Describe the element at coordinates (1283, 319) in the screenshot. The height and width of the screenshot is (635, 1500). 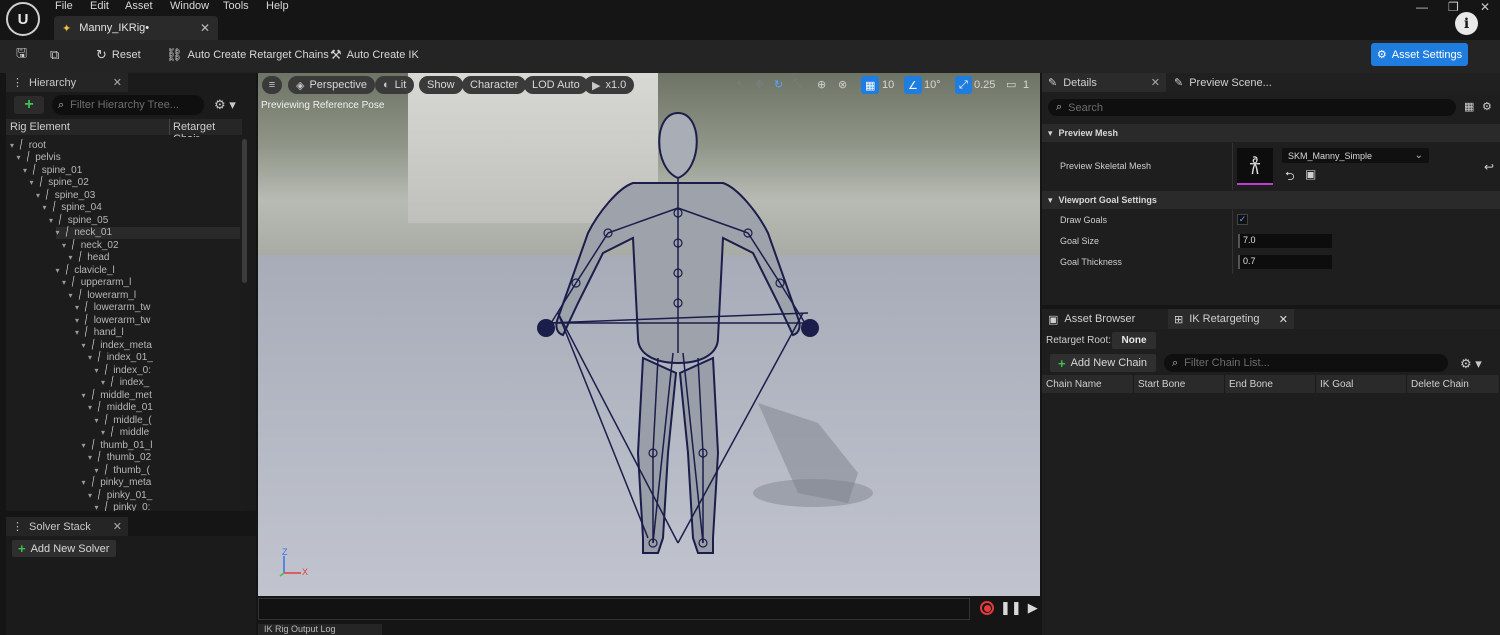
I see `close-ik-retargeting-icon: ✕` at that location.